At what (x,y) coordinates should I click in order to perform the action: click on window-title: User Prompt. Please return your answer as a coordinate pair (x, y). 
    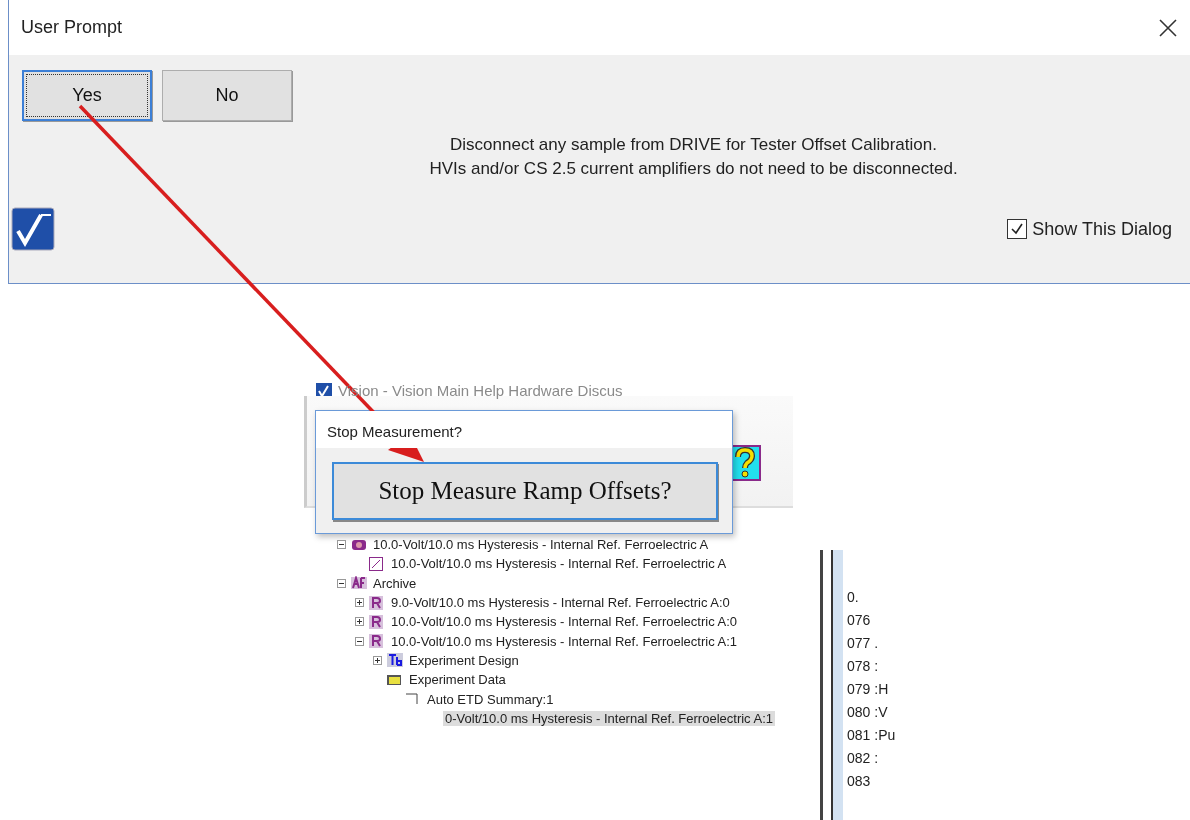
    Looking at the image, I should click on (72, 27).